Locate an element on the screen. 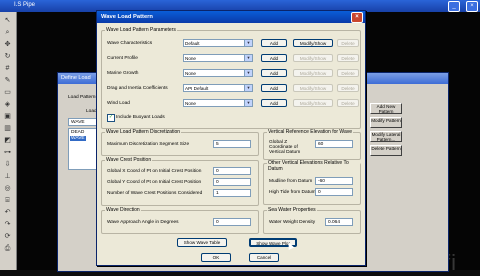 This screenshot has width=480, height=276. select-icon: ▭ is located at coordinates (7, 92).